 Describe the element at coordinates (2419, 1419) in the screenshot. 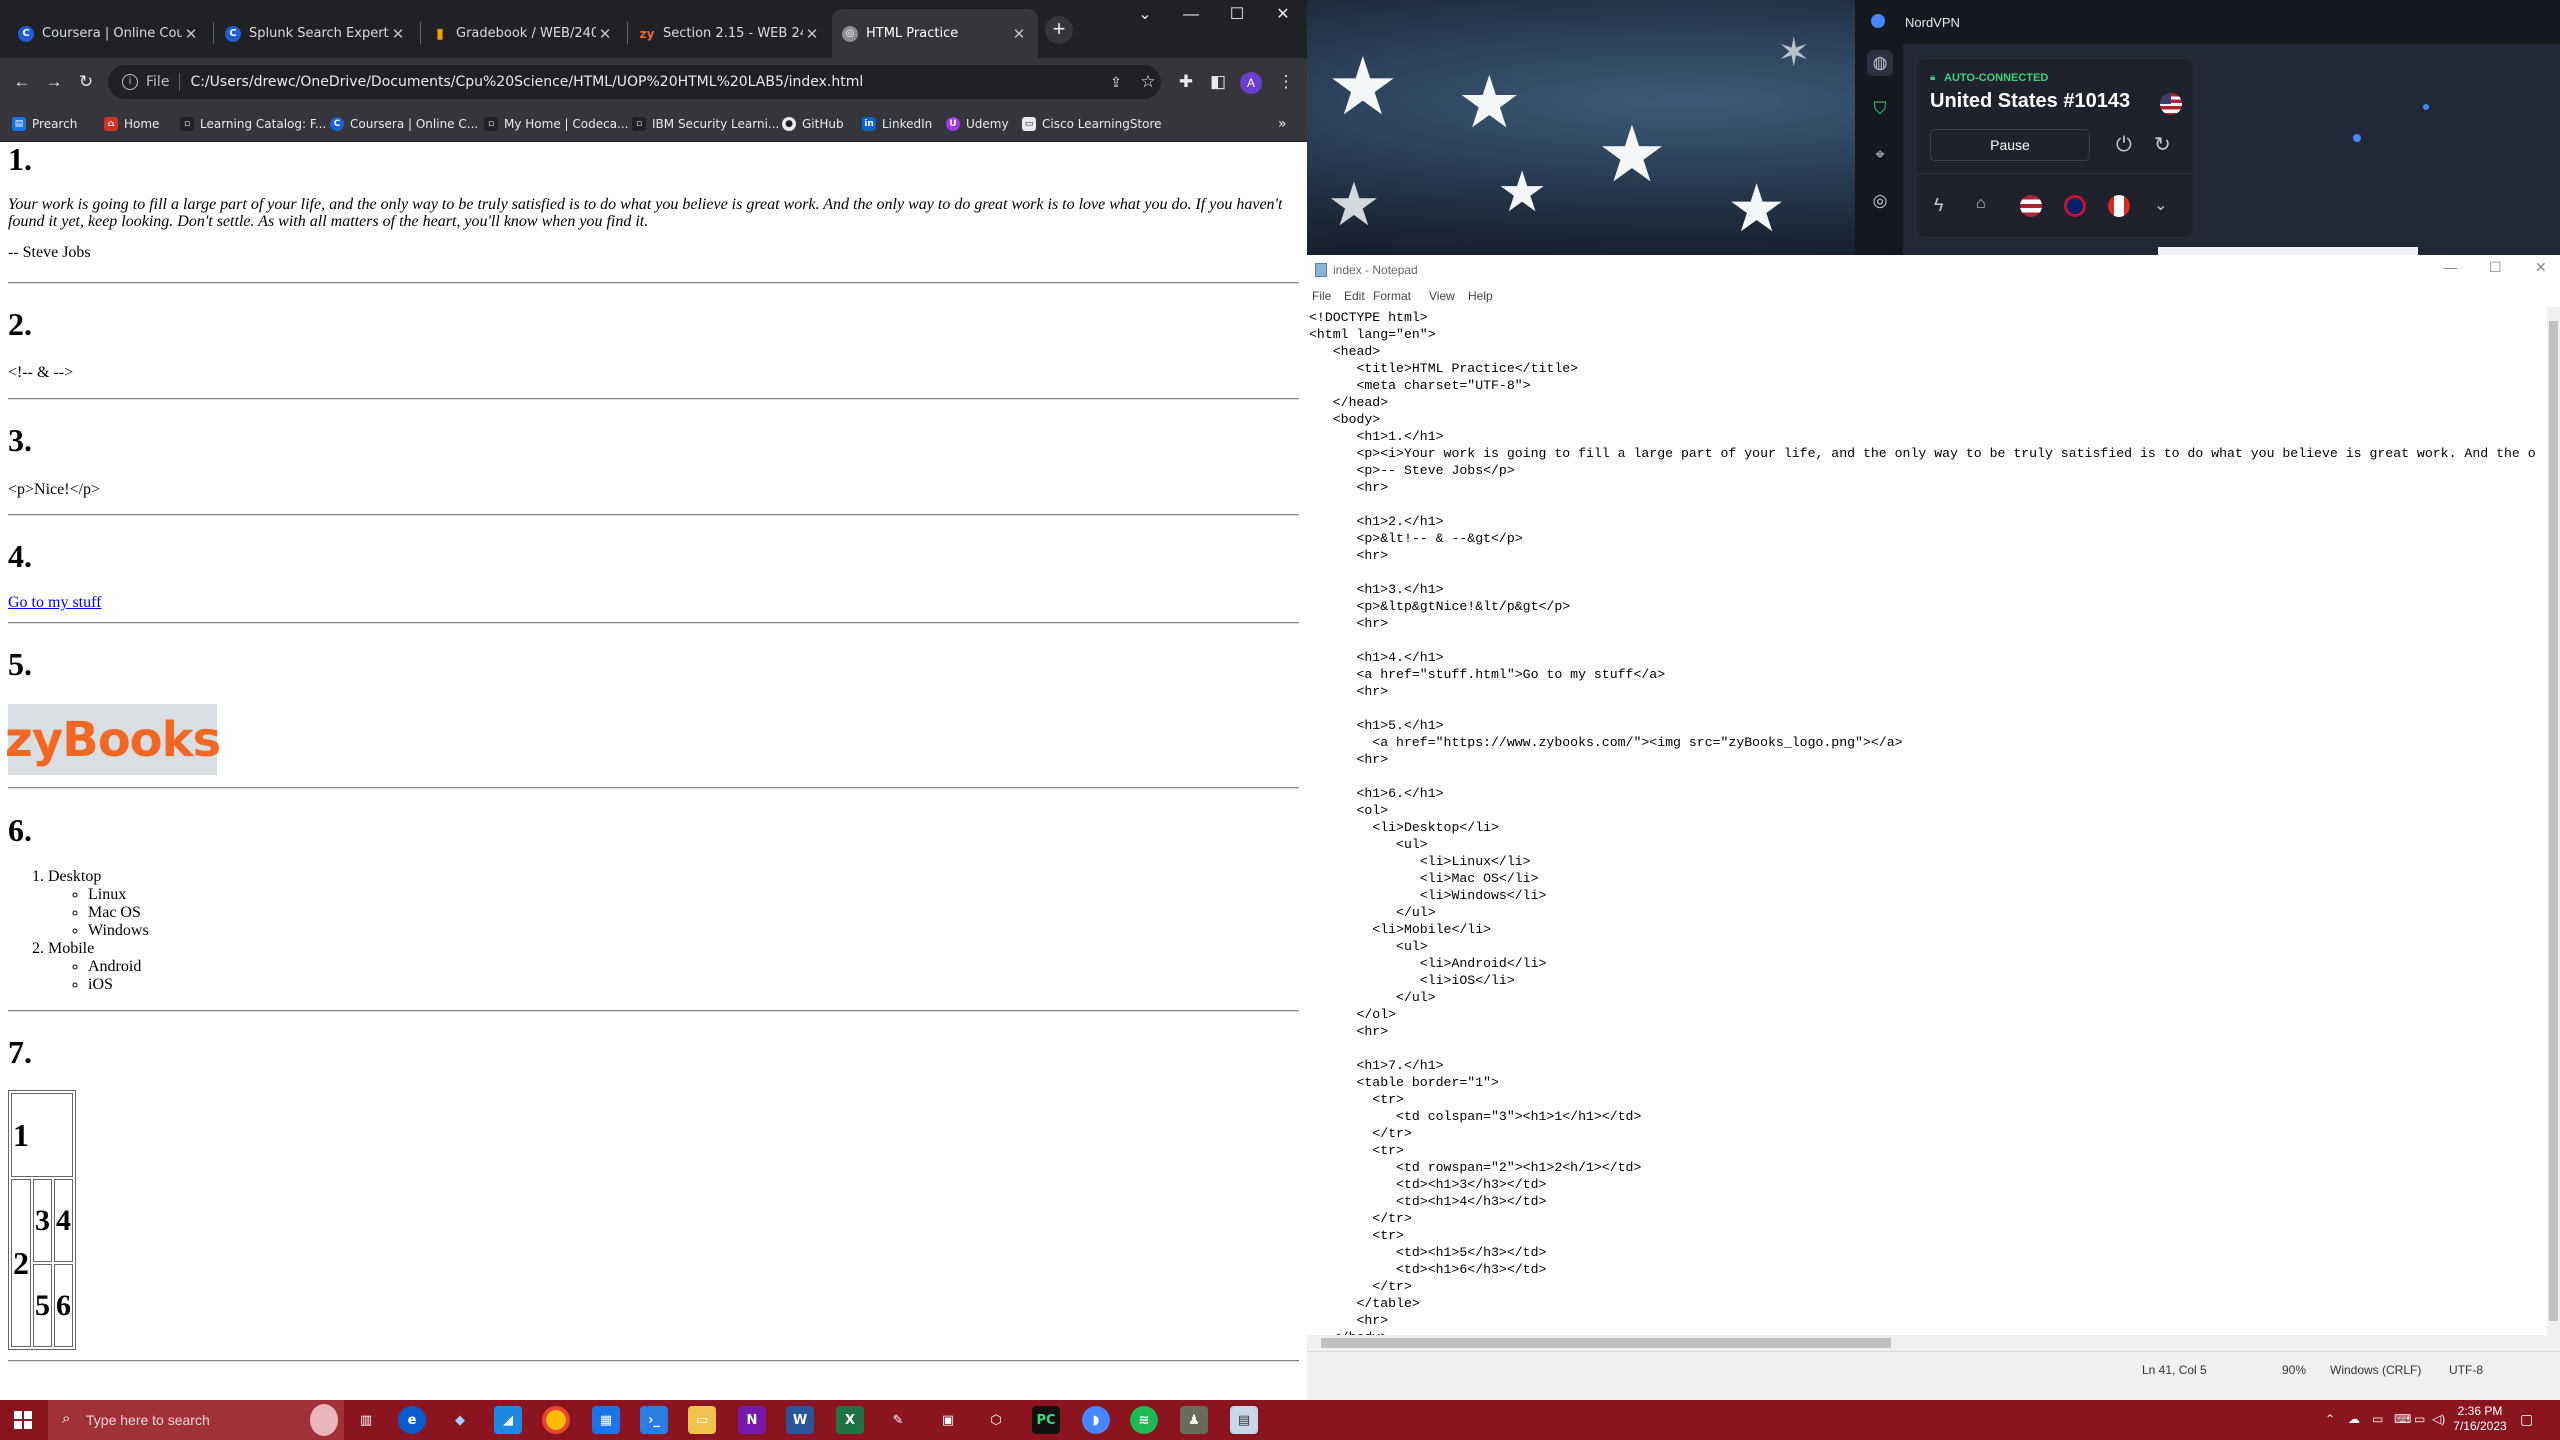

I see `network-wired-icon: ▭` at that location.